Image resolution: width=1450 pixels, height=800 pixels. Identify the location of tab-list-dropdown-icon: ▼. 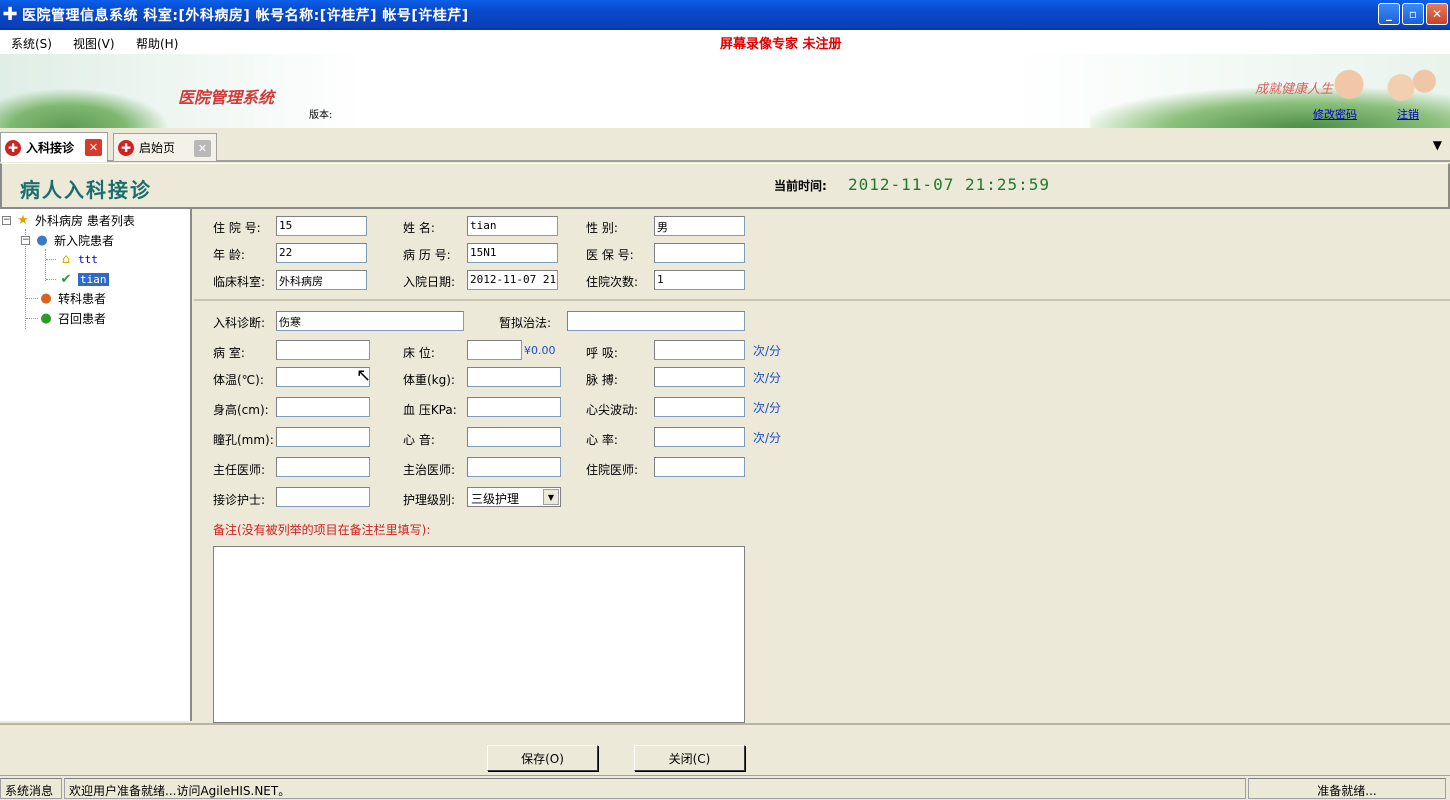
(1437, 145).